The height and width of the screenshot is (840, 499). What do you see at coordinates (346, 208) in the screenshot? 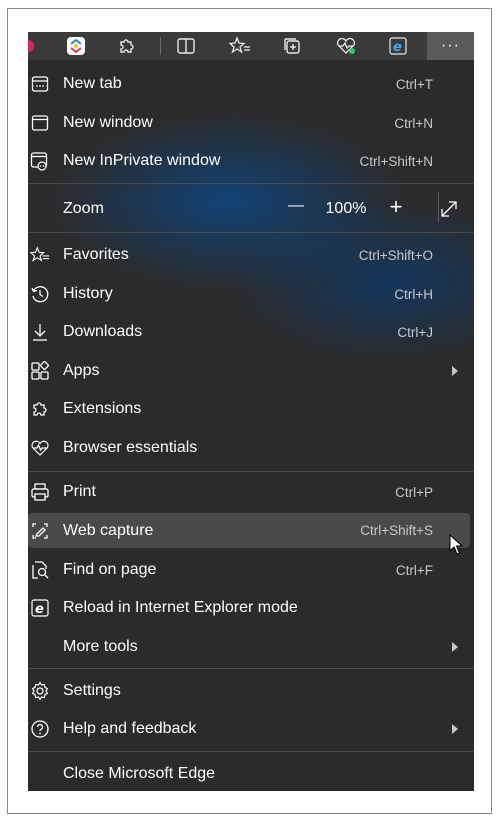
I see `zoom-level-value: 100%` at bounding box center [346, 208].